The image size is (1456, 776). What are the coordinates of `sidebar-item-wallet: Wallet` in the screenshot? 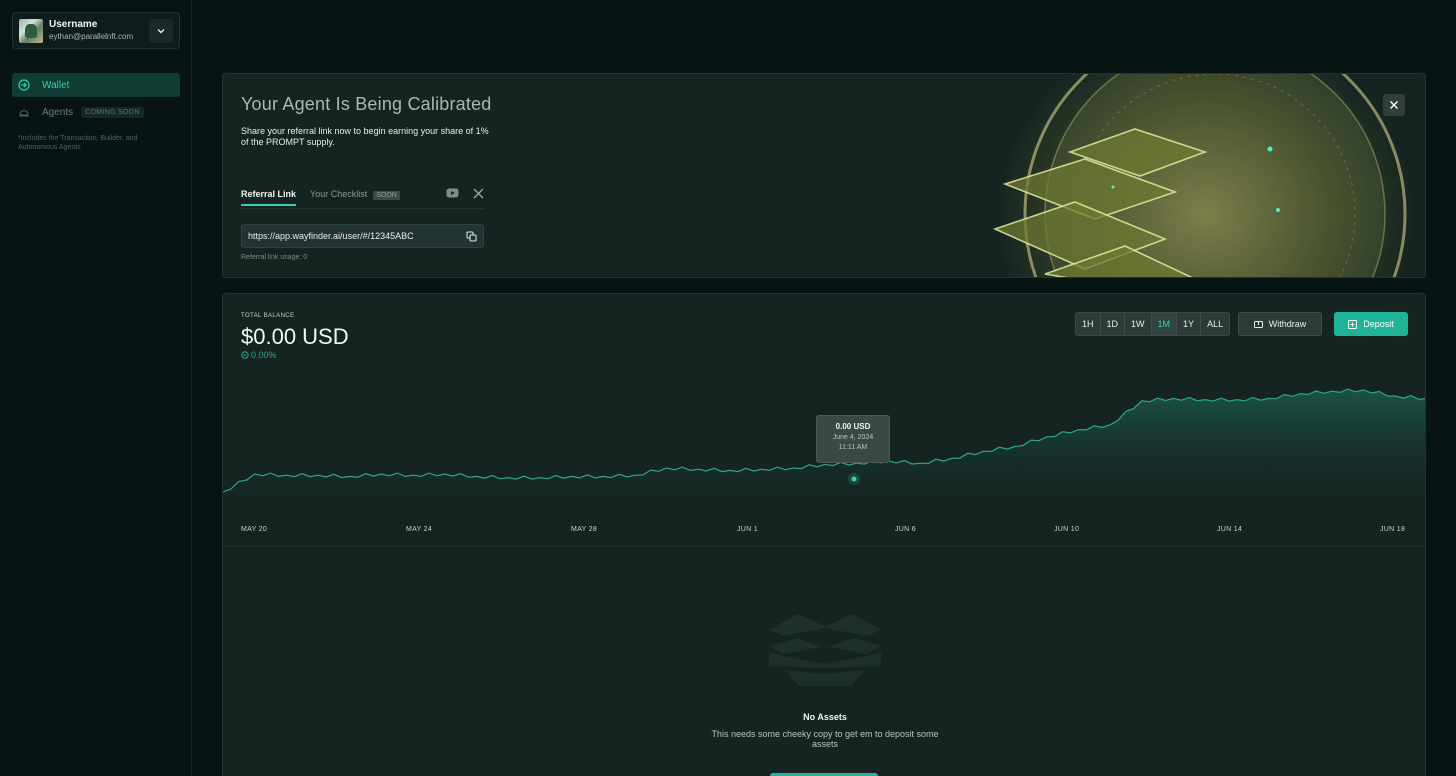 It's located at (96, 85).